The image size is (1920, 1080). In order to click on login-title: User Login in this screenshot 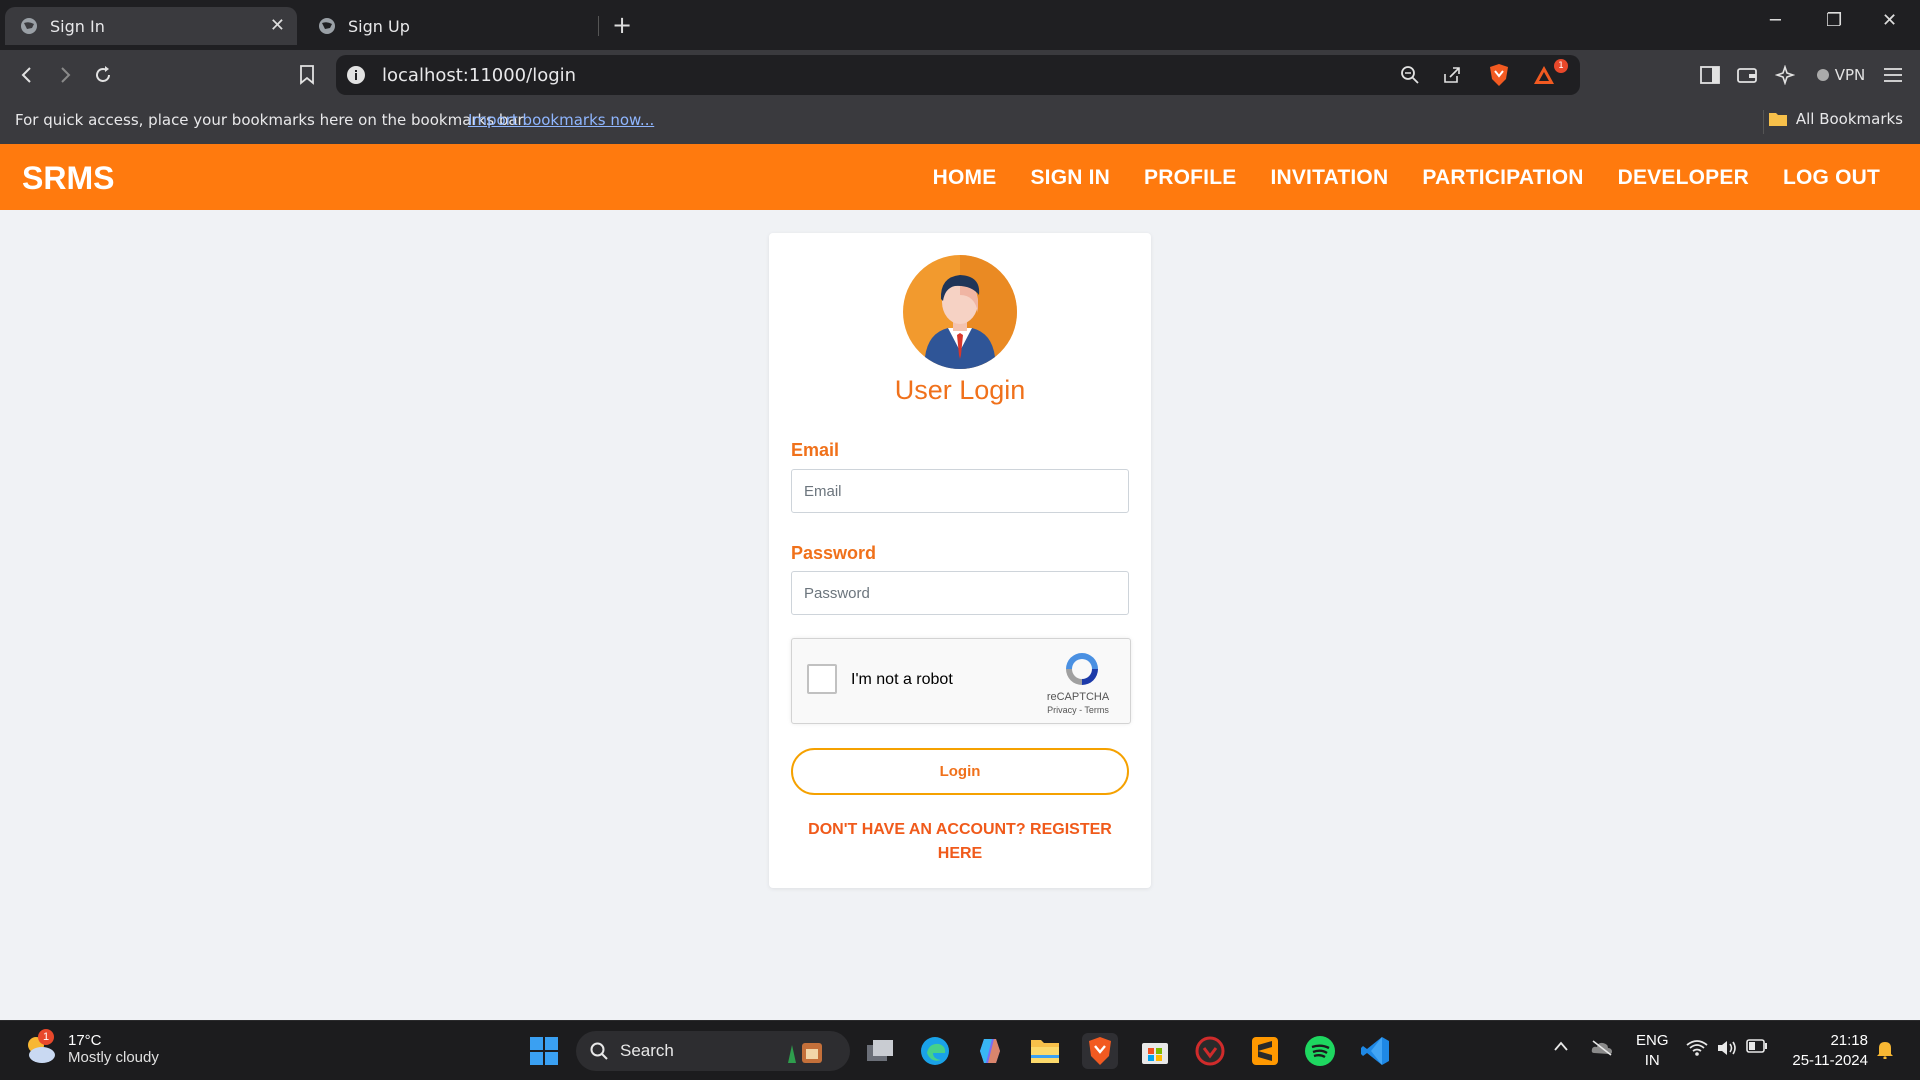, I will do `click(960, 390)`.